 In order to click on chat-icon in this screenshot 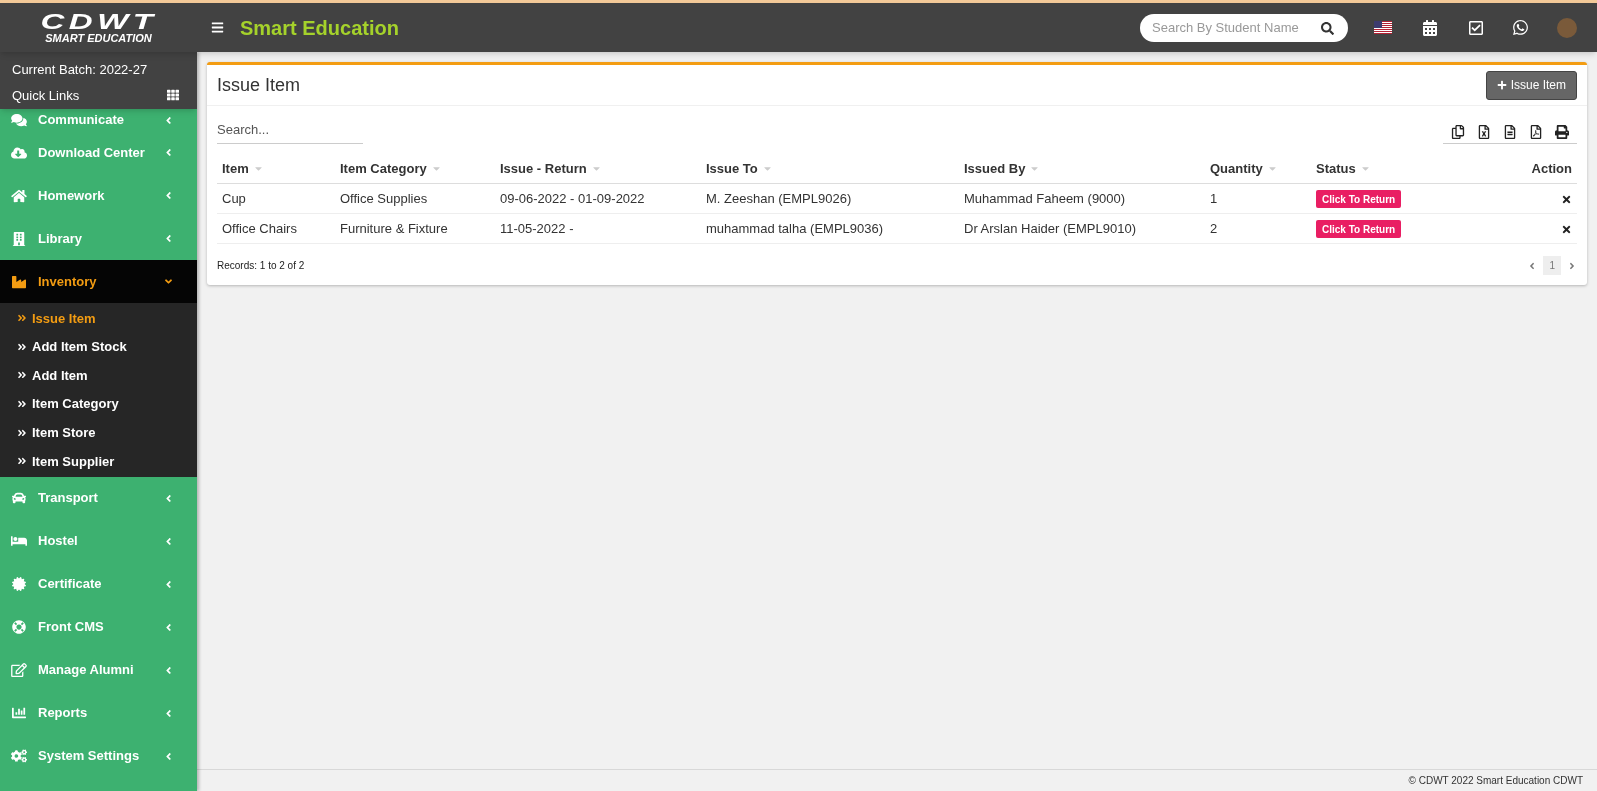, I will do `click(19, 120)`.